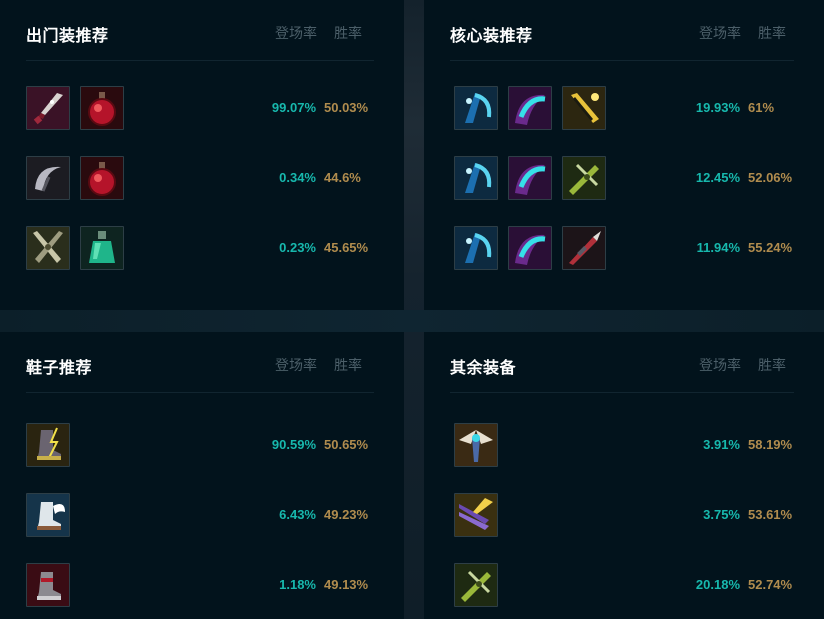  I want to click on winged-boots-icon, so click(48, 515).